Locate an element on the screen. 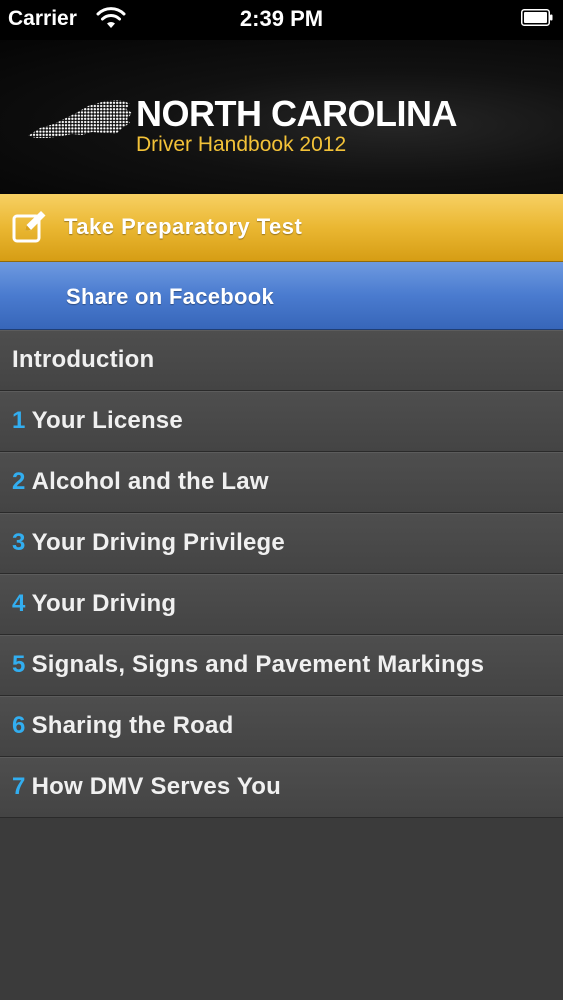  chapter-title: Your Driving Privilege is located at coordinates (158, 542).